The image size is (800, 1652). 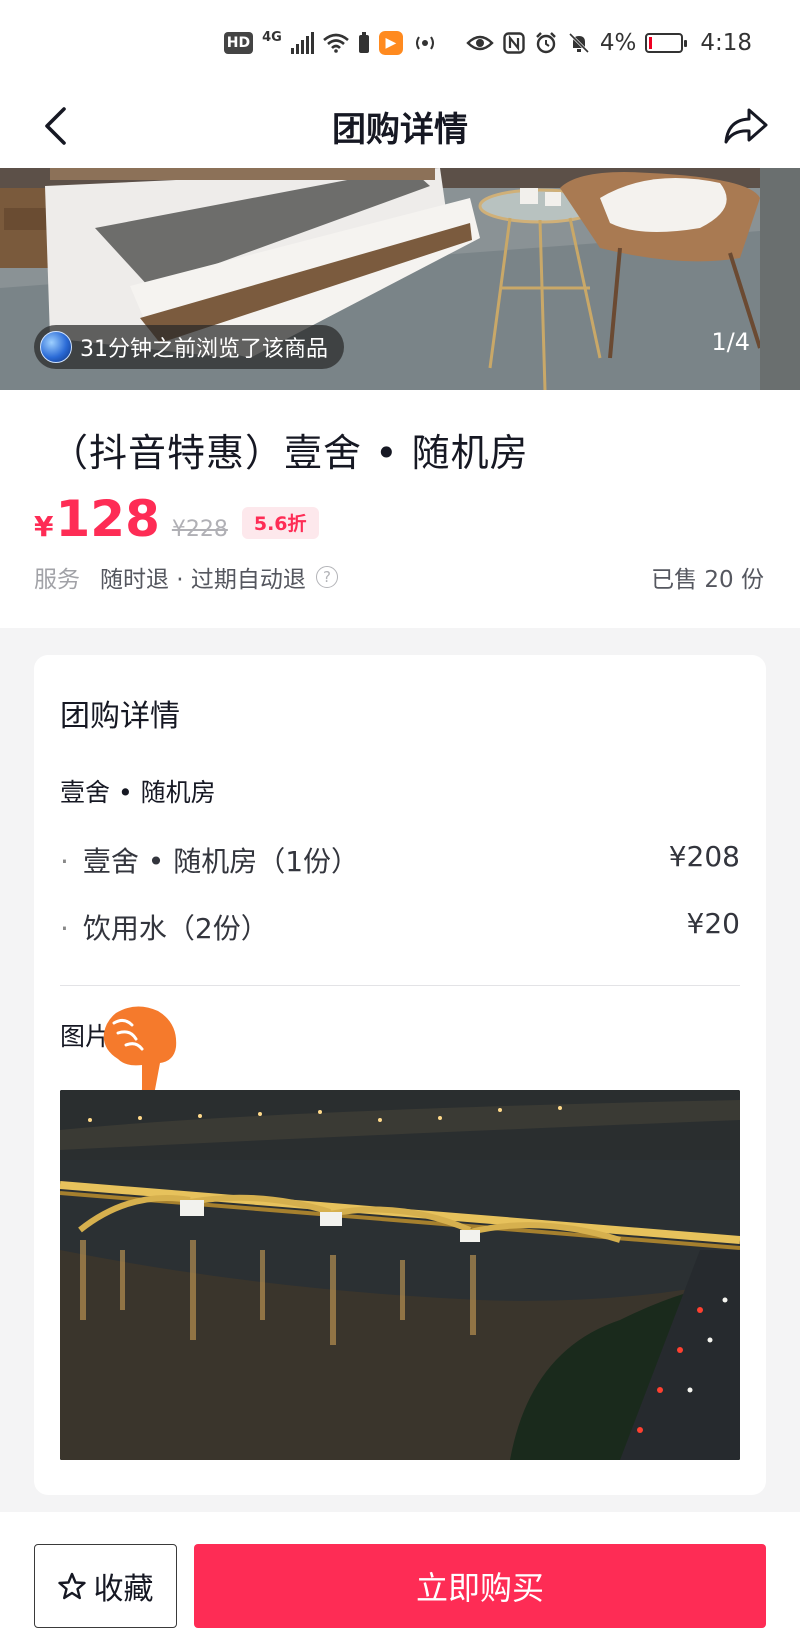 What do you see at coordinates (302, 43) in the screenshot?
I see `signal-icon` at bounding box center [302, 43].